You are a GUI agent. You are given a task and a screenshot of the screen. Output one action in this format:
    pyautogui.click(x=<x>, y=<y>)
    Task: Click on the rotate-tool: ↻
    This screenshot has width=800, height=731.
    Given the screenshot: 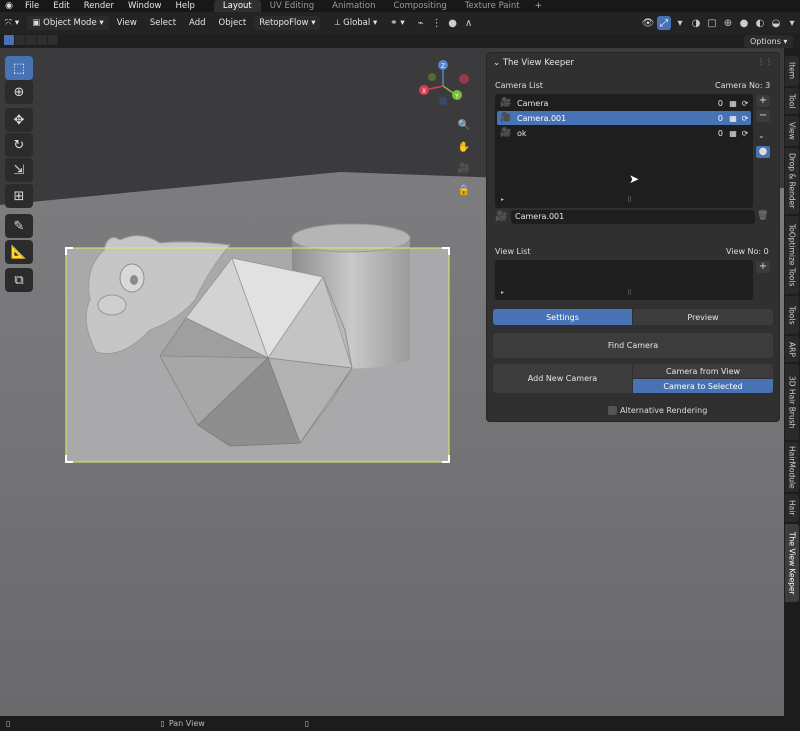 What is the action you would take?
    pyautogui.click(x=19, y=145)
    